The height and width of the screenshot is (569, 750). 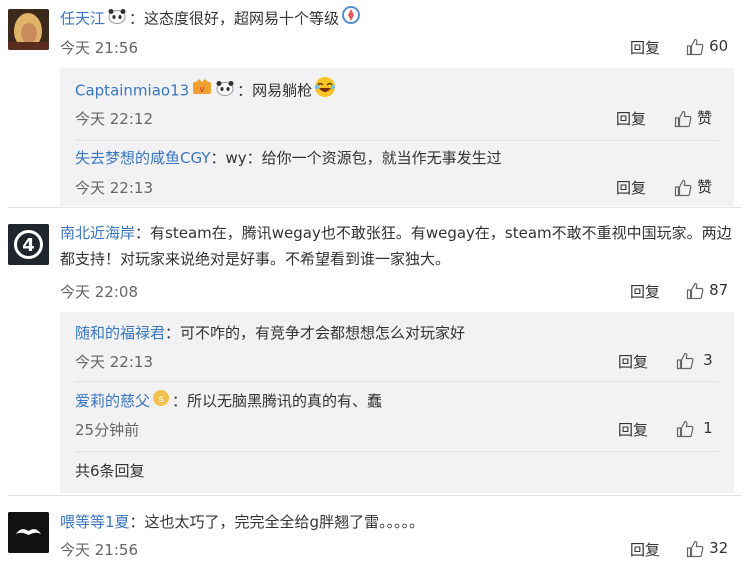 I want to click on reply-item: 失去梦想的咸鱼CGY：wy：给你一个资源包，就当作无事发生过, so click(x=288, y=158).